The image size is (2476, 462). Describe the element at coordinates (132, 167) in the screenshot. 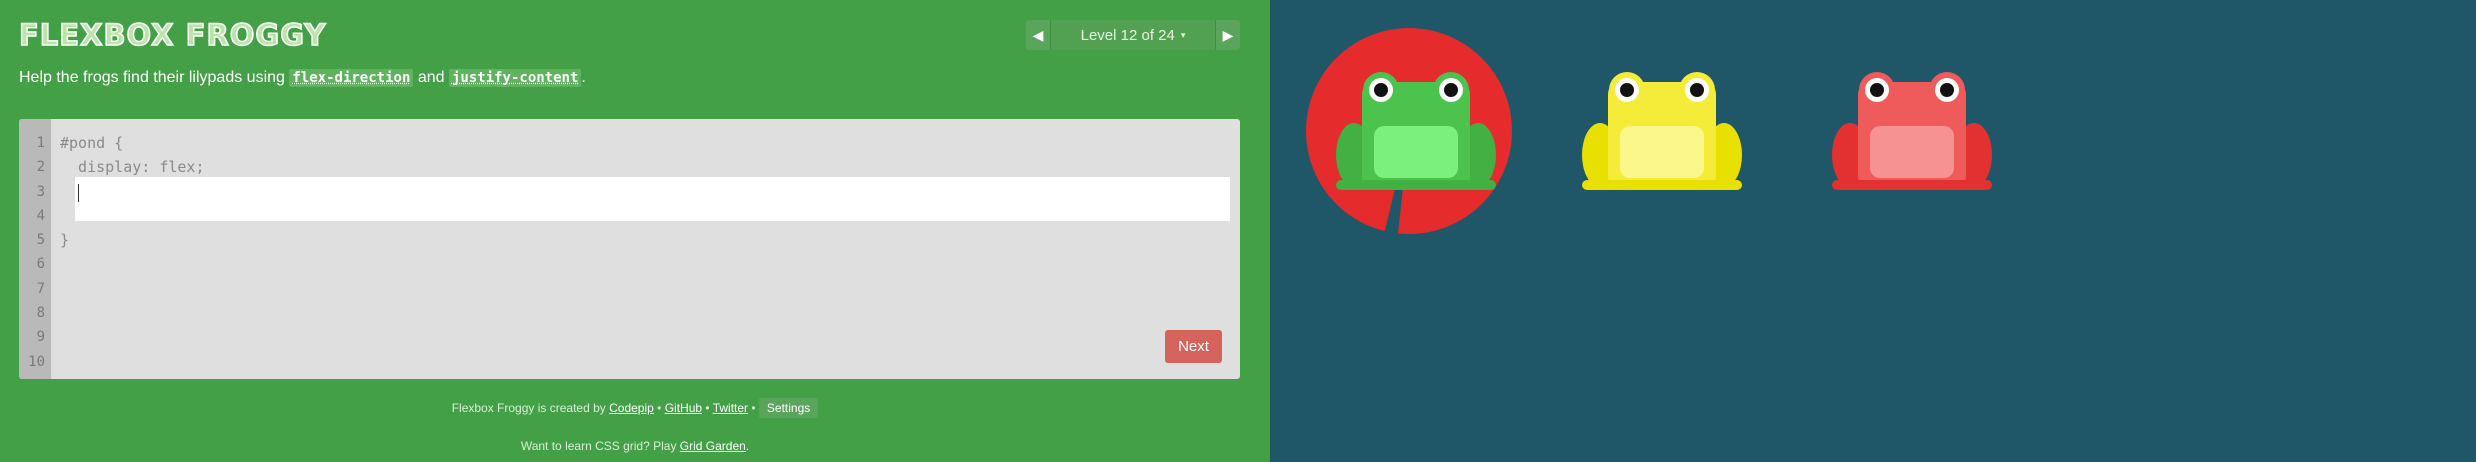

I see `code-line-2: display: flex;` at that location.